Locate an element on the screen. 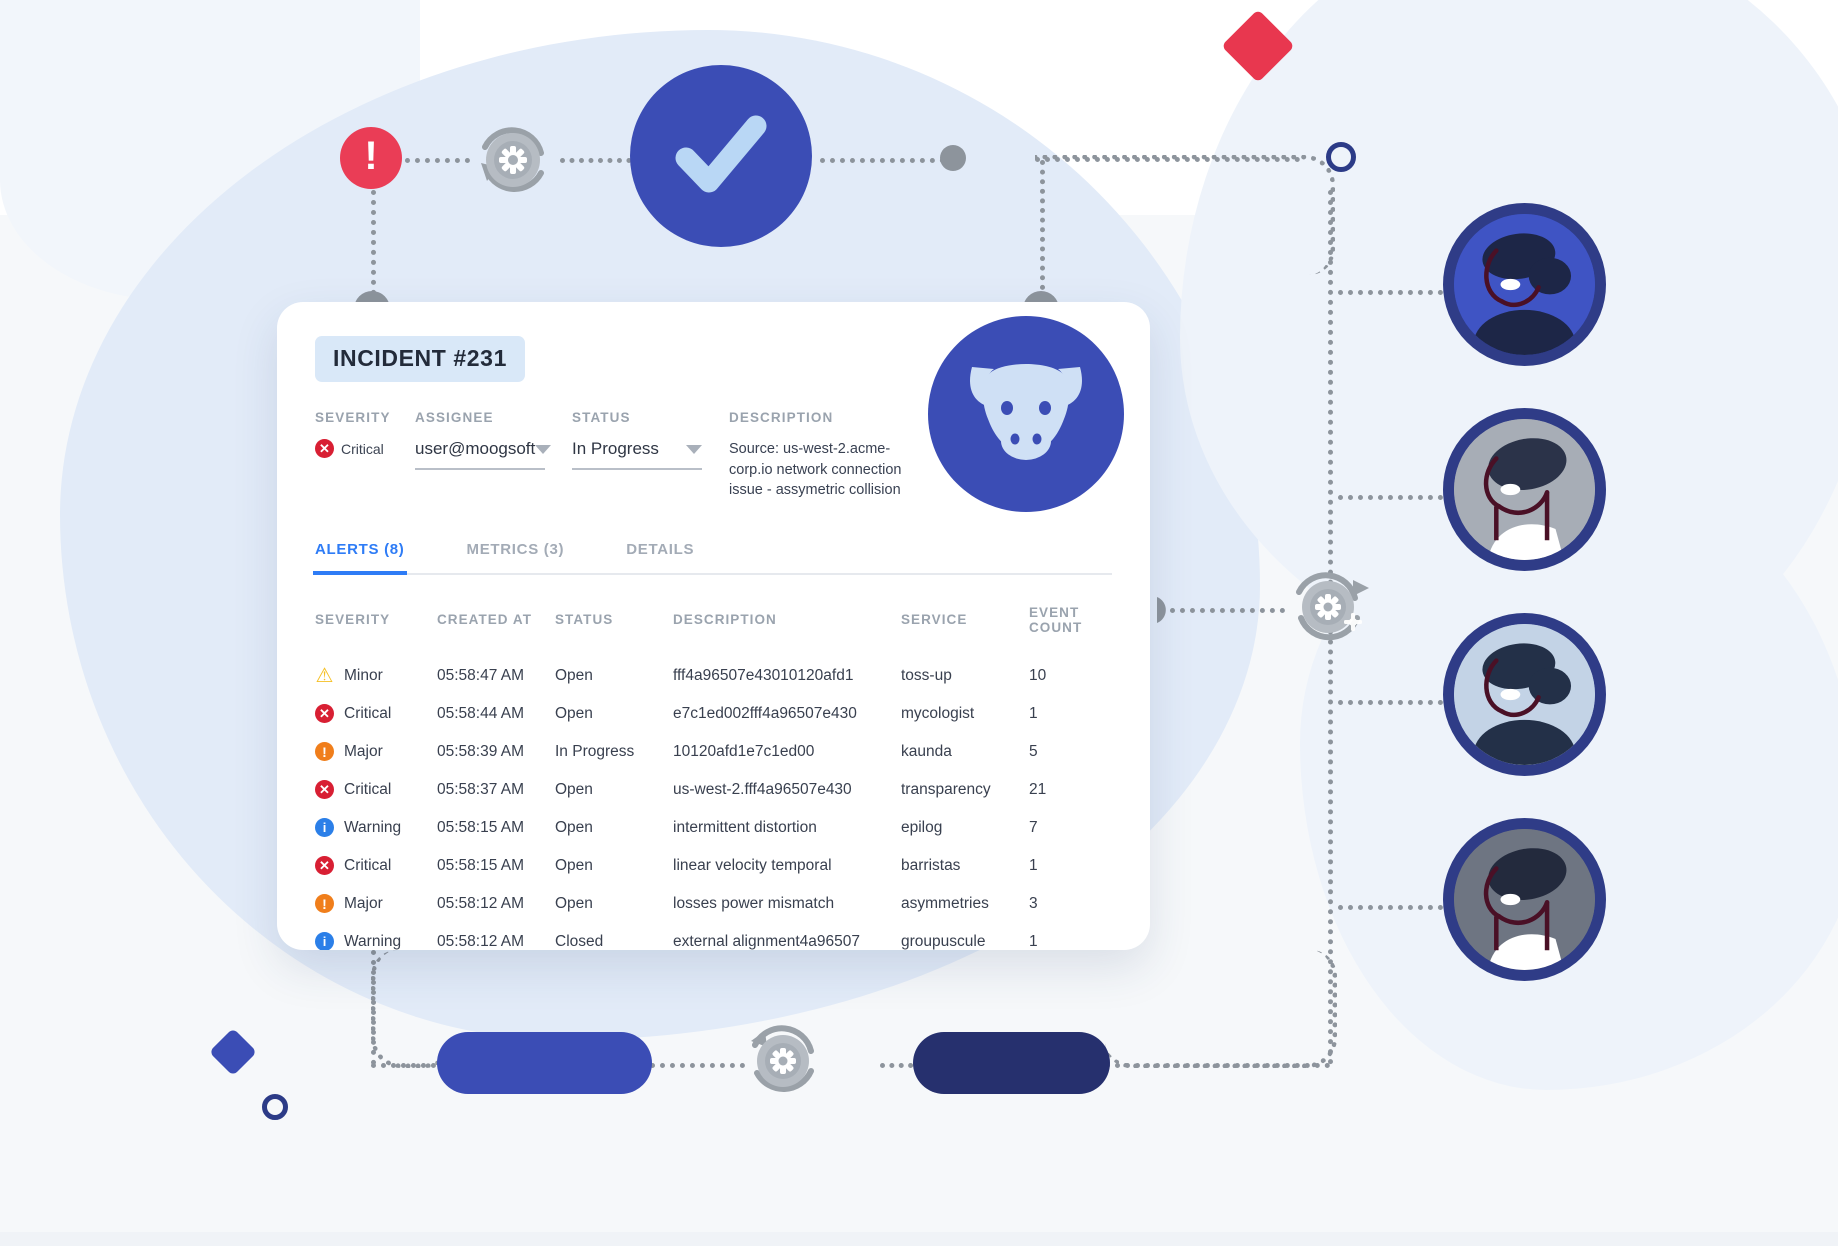  cow-head-glyph is located at coordinates (1026, 412).